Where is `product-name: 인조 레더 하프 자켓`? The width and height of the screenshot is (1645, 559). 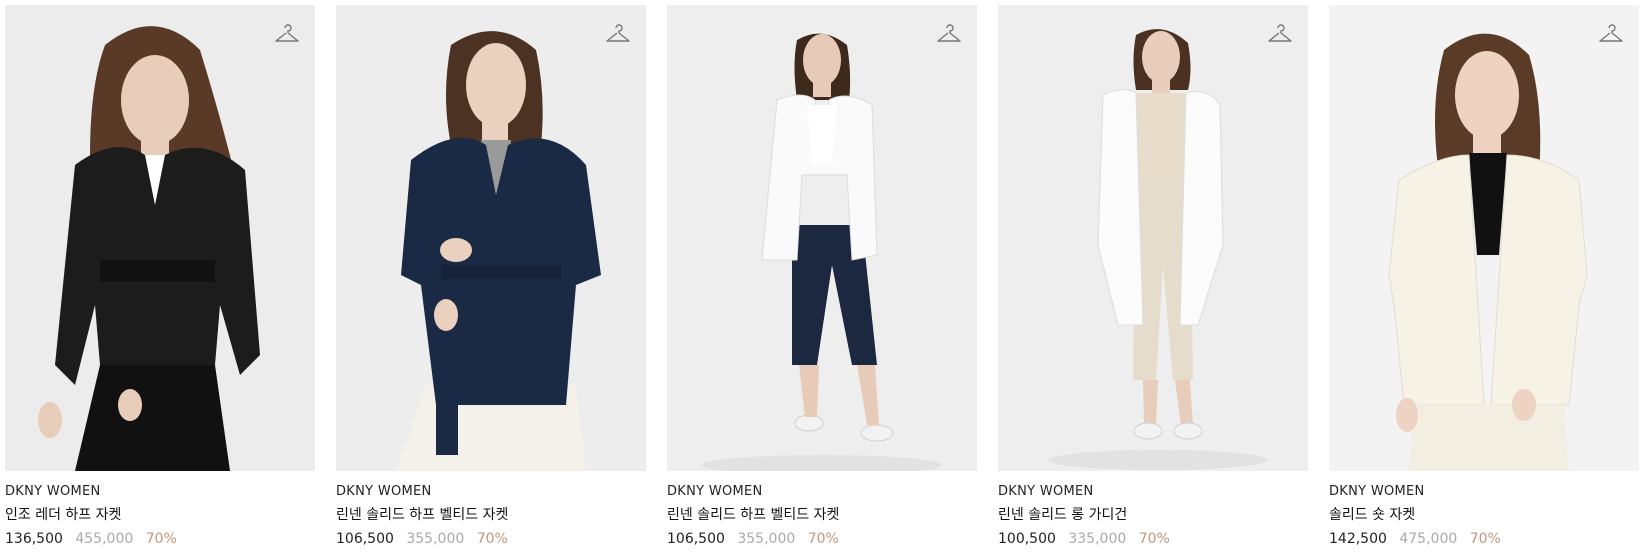
product-name: 인조 레더 하프 자켓 is located at coordinates (160, 515).